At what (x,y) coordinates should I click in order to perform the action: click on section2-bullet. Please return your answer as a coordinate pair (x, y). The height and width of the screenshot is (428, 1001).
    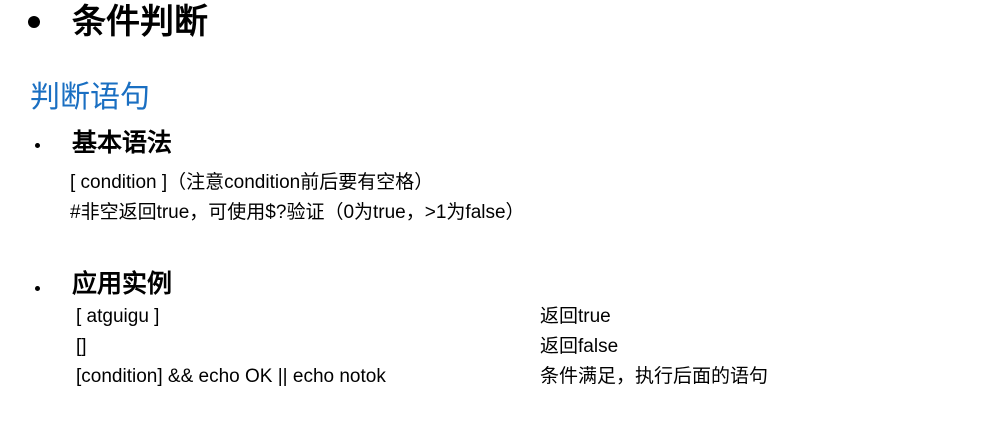
    Looking at the image, I should click on (37, 288).